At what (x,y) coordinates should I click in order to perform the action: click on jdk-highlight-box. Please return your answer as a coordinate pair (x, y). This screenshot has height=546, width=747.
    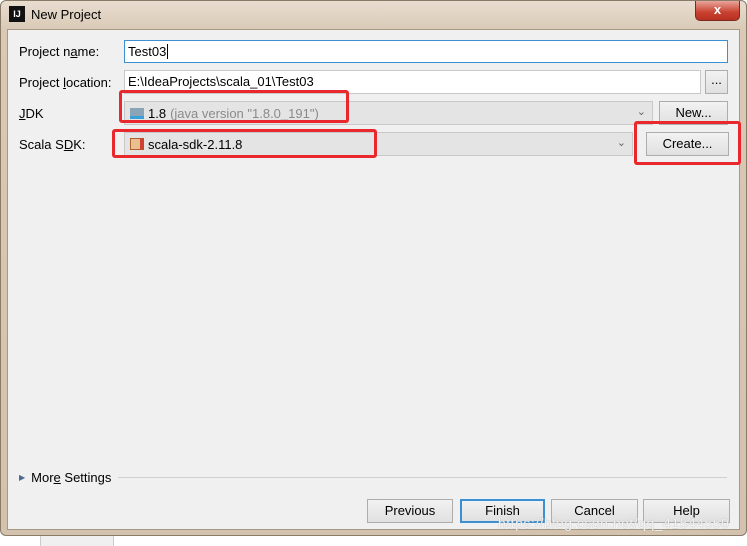
    Looking at the image, I should click on (234, 106).